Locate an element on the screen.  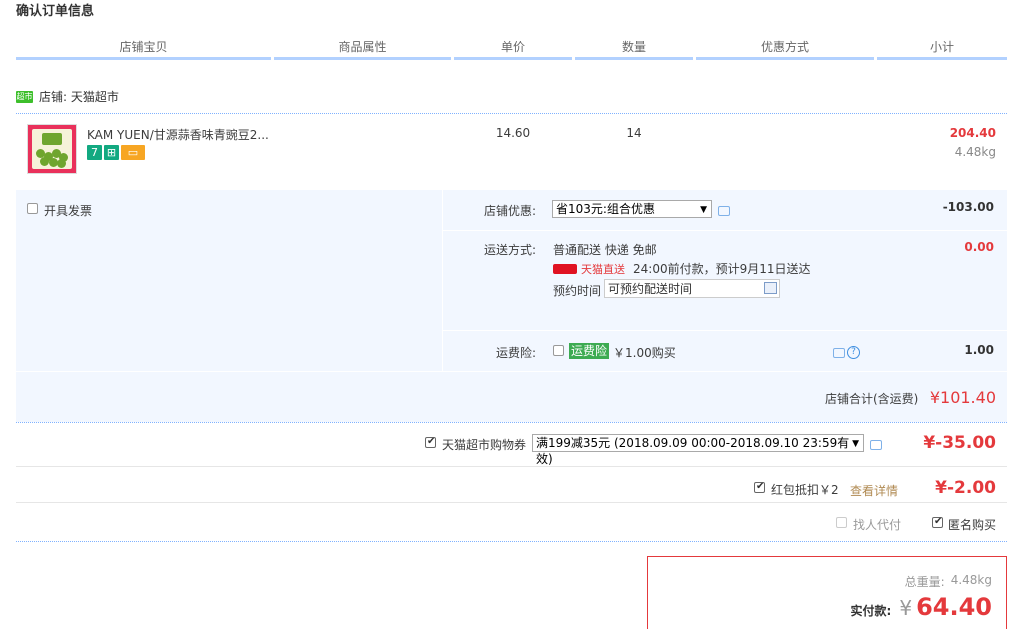
insurance-label: 运费险: is located at coordinates (516, 353).